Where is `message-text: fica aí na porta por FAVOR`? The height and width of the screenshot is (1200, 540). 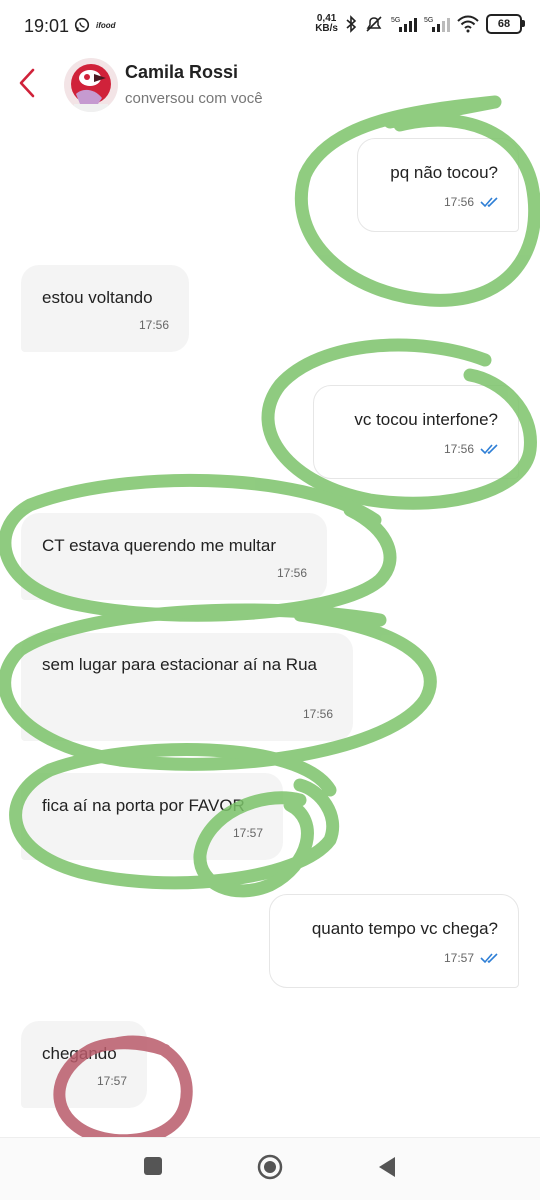
message-text: fica aí na porta por FAVOR is located at coordinates (143, 805).